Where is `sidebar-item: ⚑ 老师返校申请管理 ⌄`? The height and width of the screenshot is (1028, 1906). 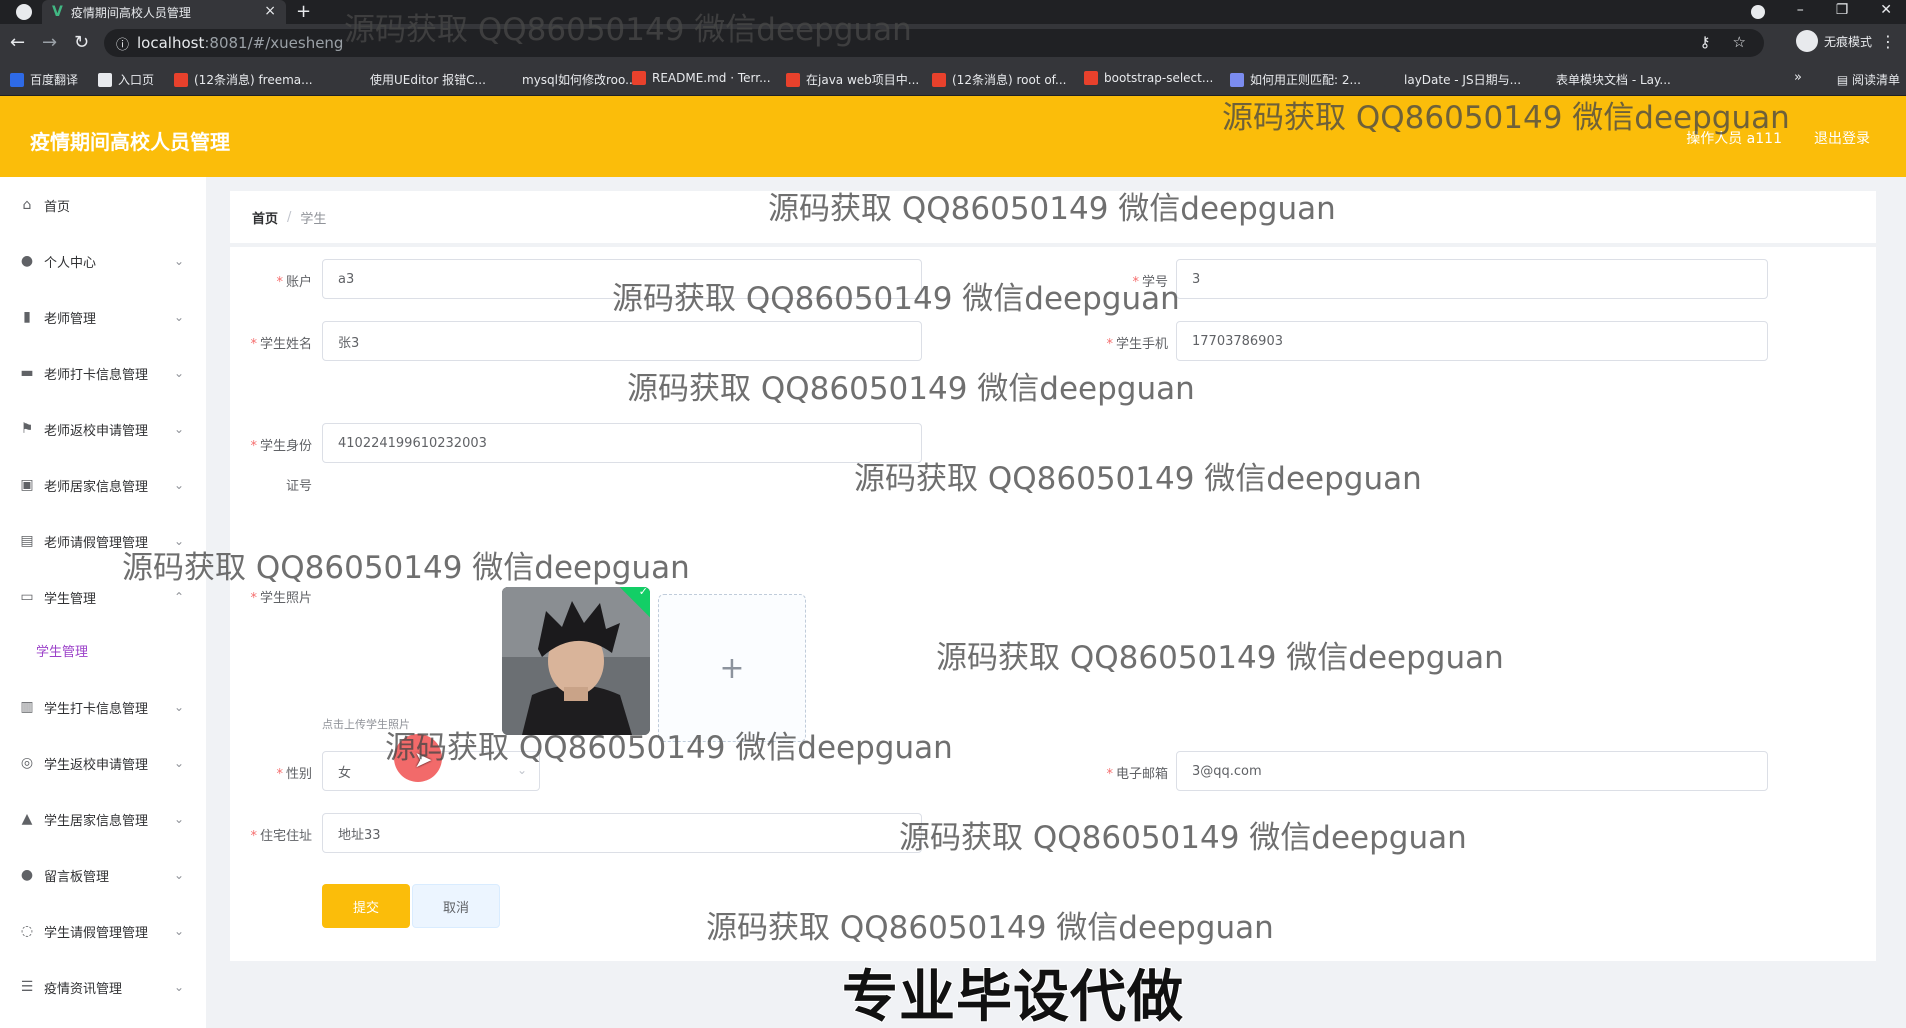
sidebar-item: ⚑ 老师返校申请管理 ⌄ is located at coordinates (103, 429).